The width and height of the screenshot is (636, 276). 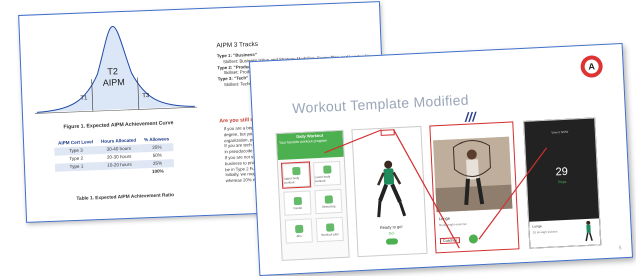 I want to click on go-text: Go!, so click(x=391, y=233).